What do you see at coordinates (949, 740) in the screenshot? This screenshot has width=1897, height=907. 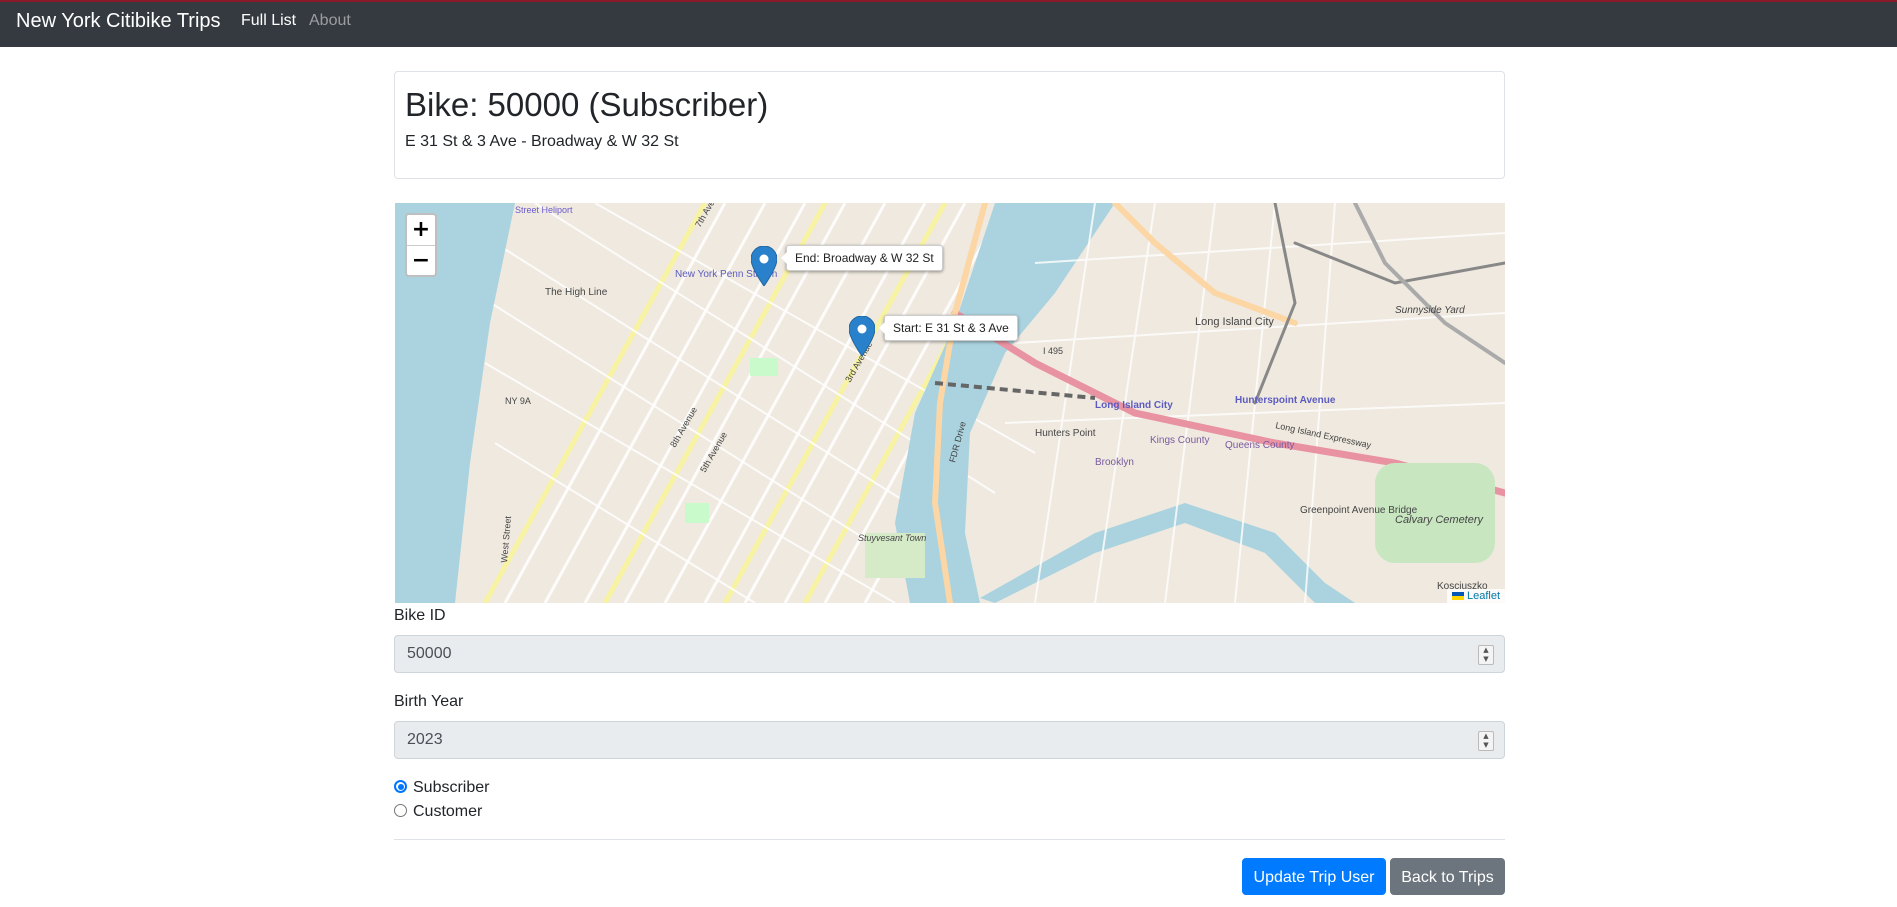 I see `birth-year-field: 2023 ▲ ▼` at bounding box center [949, 740].